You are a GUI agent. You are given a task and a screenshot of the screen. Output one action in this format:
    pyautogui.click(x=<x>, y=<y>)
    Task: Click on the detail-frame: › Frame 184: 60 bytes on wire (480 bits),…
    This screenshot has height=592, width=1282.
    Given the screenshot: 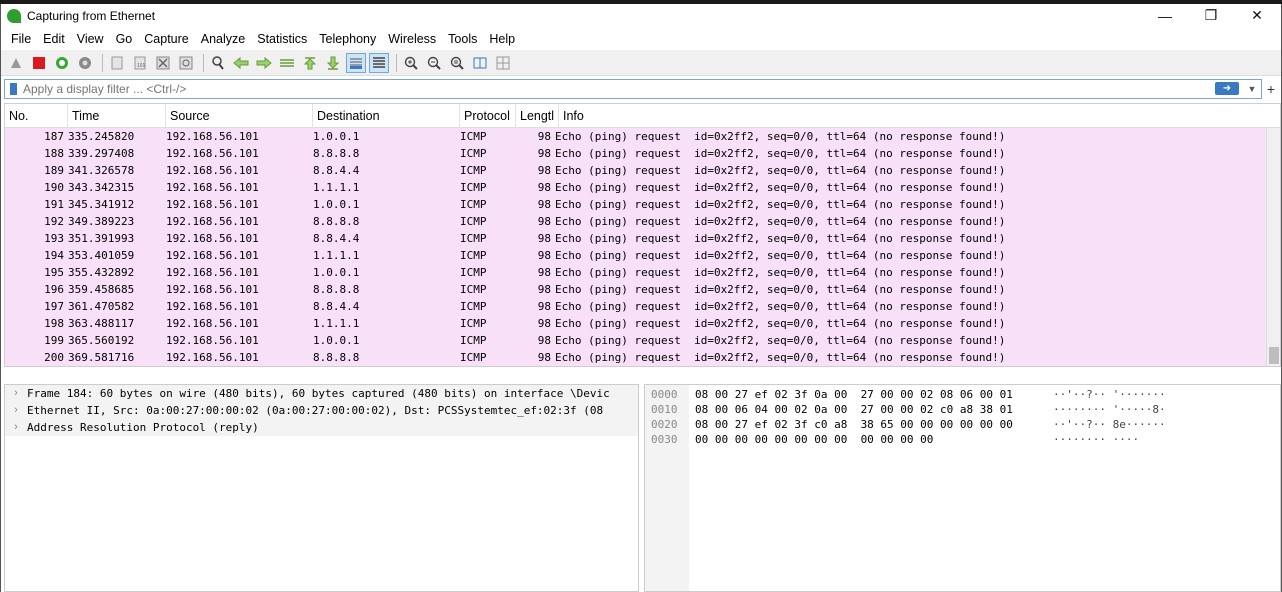 What is the action you would take?
    pyautogui.click(x=321, y=393)
    